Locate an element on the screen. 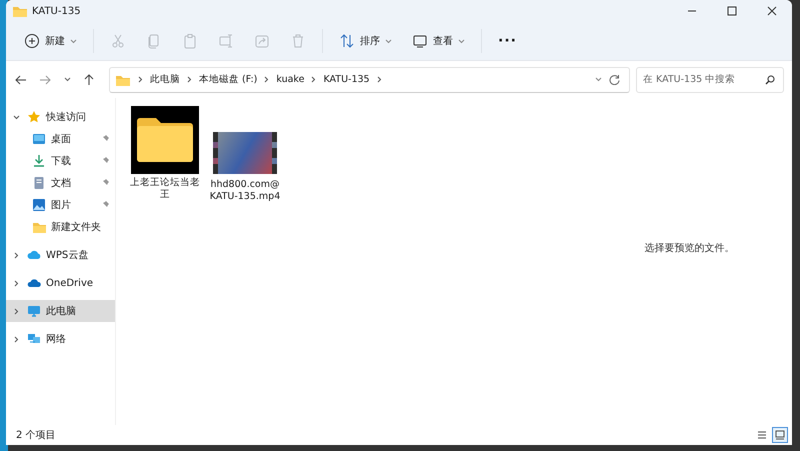 This screenshot has width=800, height=451. sidebar-item: WPS云盘 is located at coordinates (60, 255).